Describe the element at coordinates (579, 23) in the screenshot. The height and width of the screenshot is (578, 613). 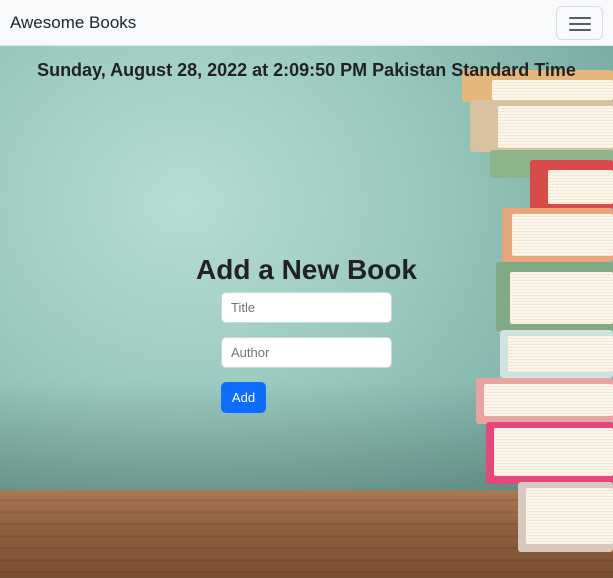
I see `menu-toggle-button` at that location.